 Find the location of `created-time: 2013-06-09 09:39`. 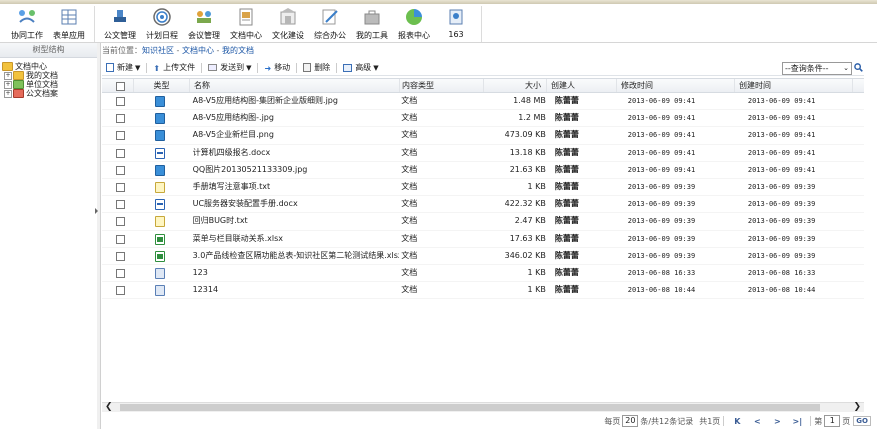

created-time: 2013-06-09 09:39 is located at coordinates (781, 238).